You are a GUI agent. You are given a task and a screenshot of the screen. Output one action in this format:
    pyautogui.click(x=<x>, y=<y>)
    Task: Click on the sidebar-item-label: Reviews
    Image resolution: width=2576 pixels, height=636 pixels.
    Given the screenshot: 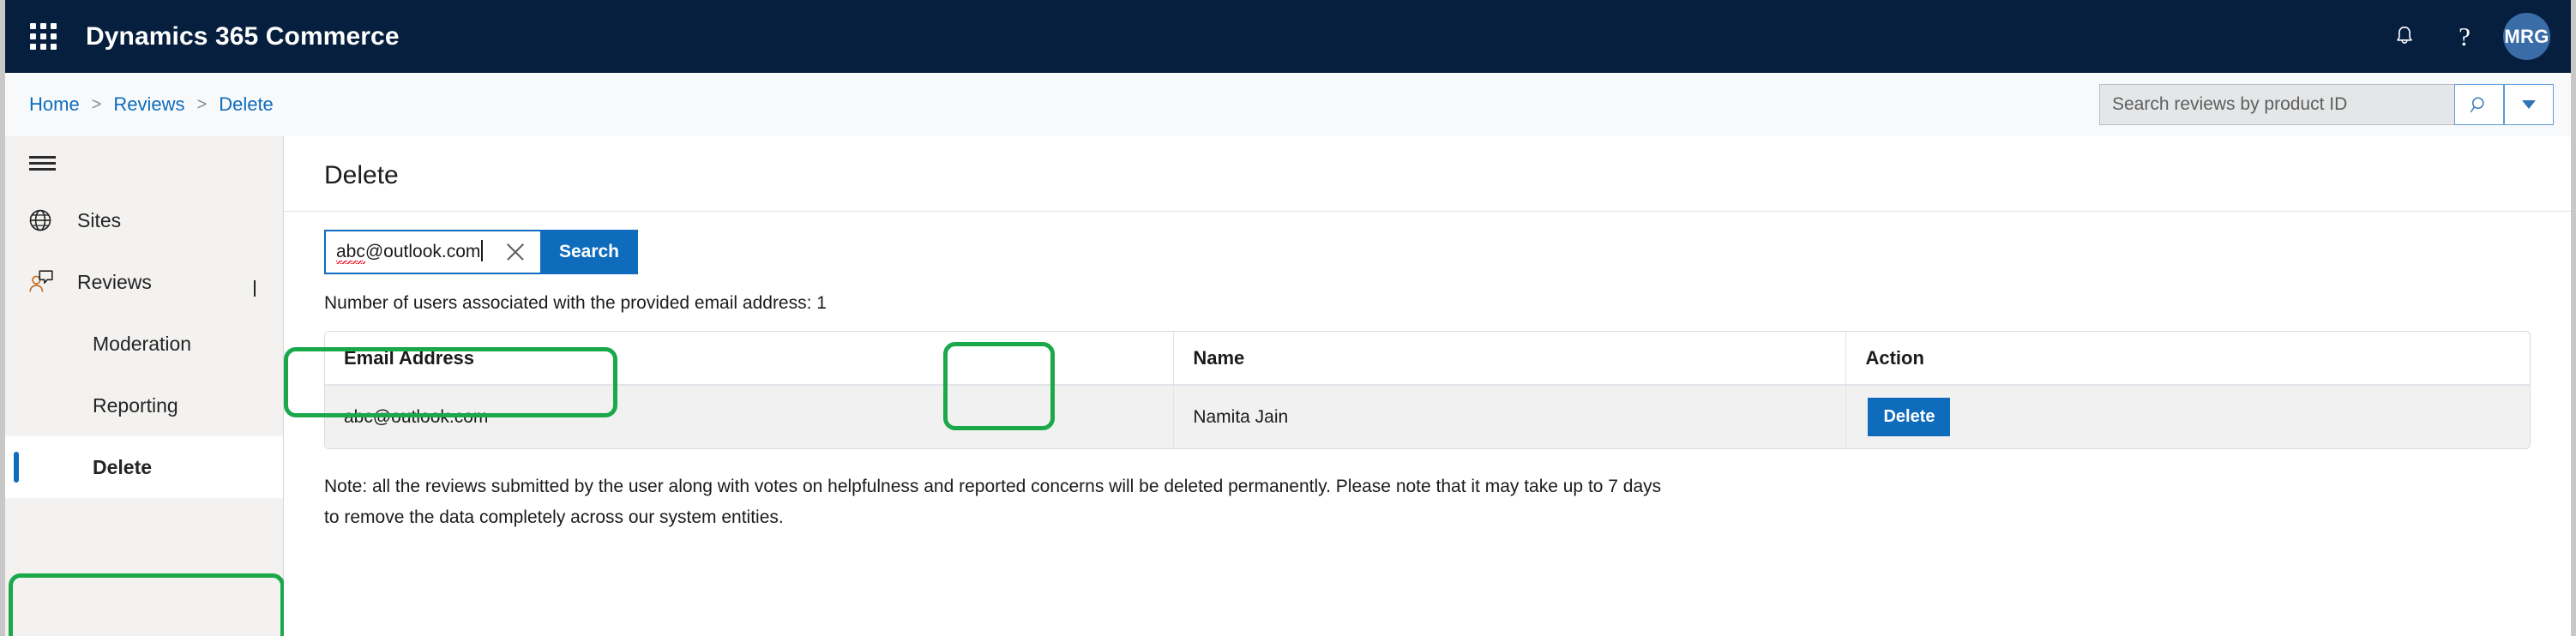 What is the action you would take?
    pyautogui.click(x=115, y=281)
    